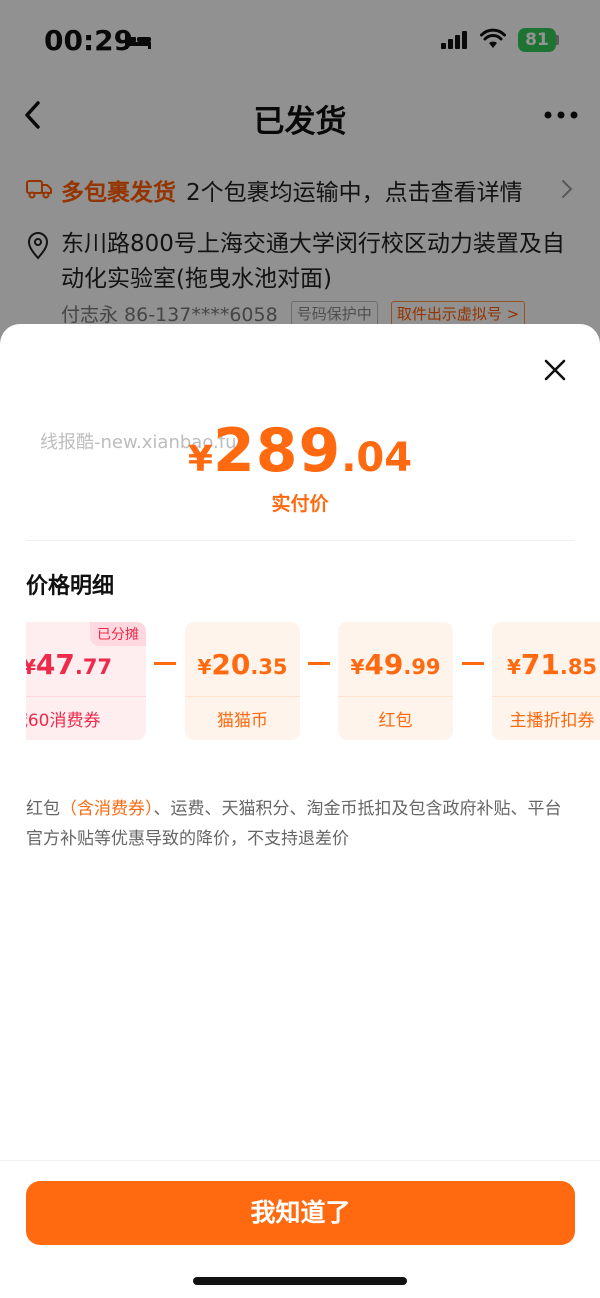 Image resolution: width=600 pixels, height=1298 pixels. Describe the element at coordinates (395, 721) in the screenshot. I see `discount-label: 红包` at that location.